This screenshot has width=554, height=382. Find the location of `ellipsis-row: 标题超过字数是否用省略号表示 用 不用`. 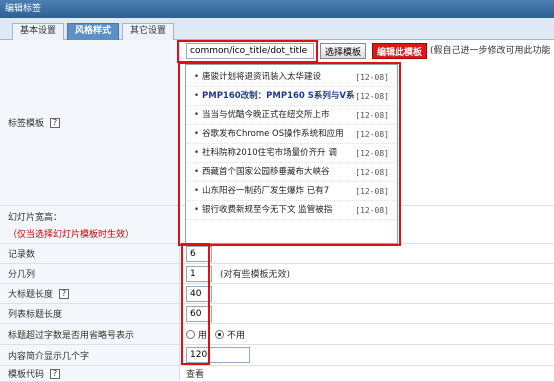

ellipsis-row: 标题超过字数是否用省略号表示 用 不用 is located at coordinates (277, 334).